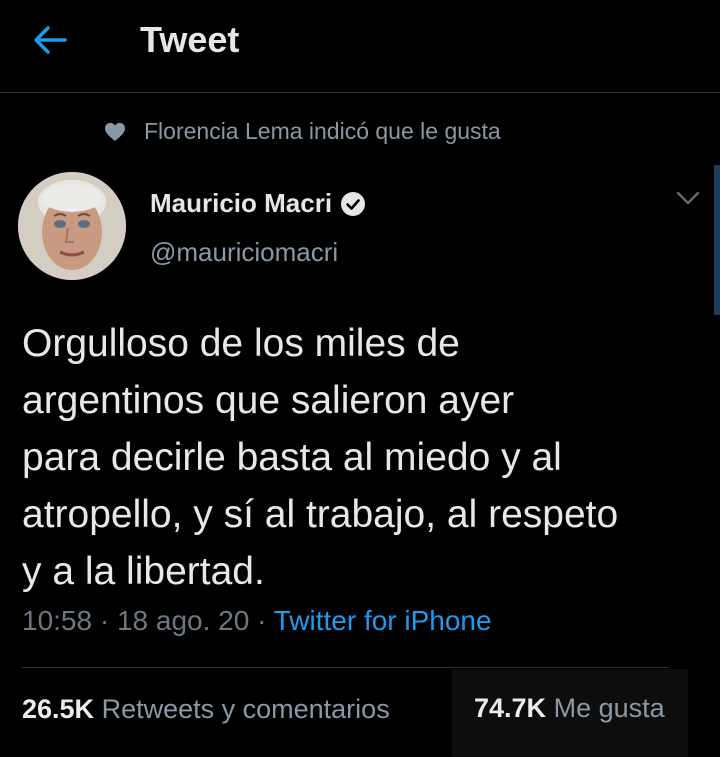 The height and width of the screenshot is (757, 720). Describe the element at coordinates (190, 39) in the screenshot. I see `page-title: Tweet` at that location.